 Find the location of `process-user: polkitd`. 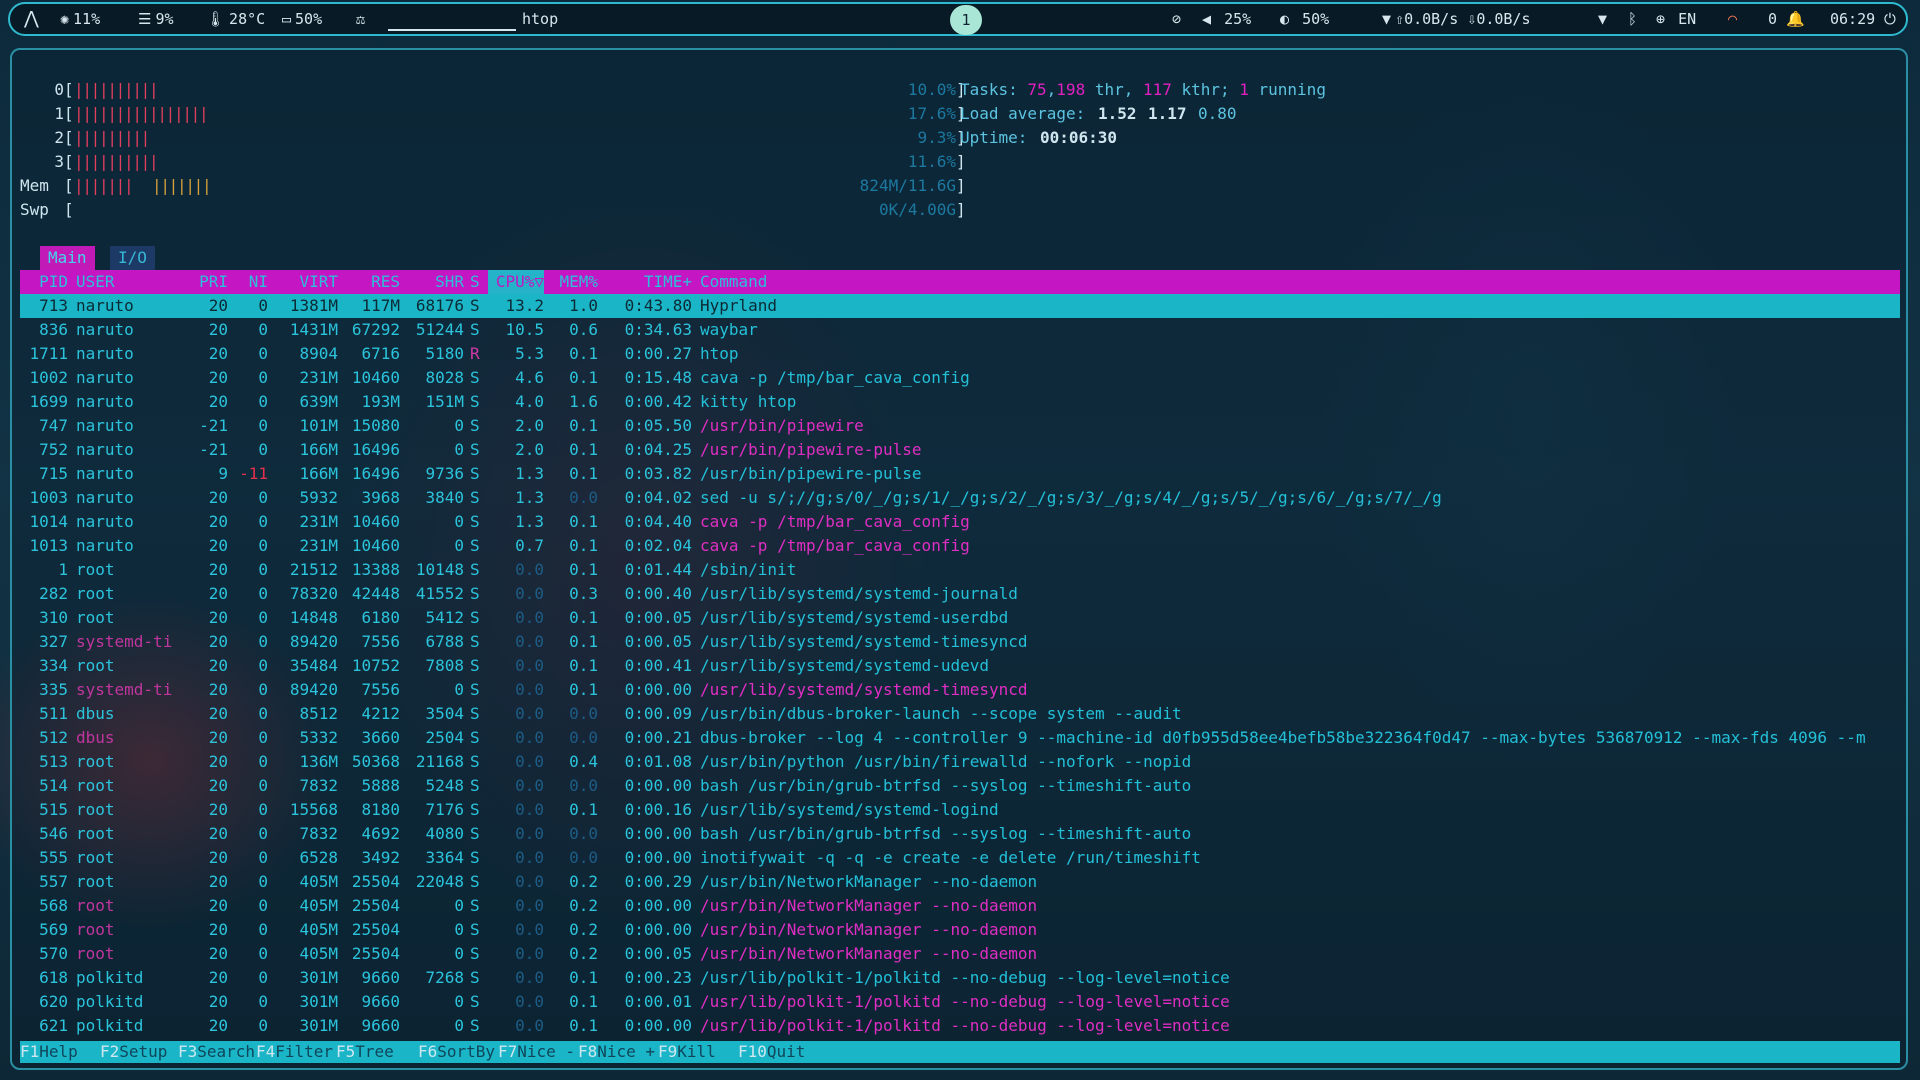

process-user: polkitd is located at coordinates (110, 1001).